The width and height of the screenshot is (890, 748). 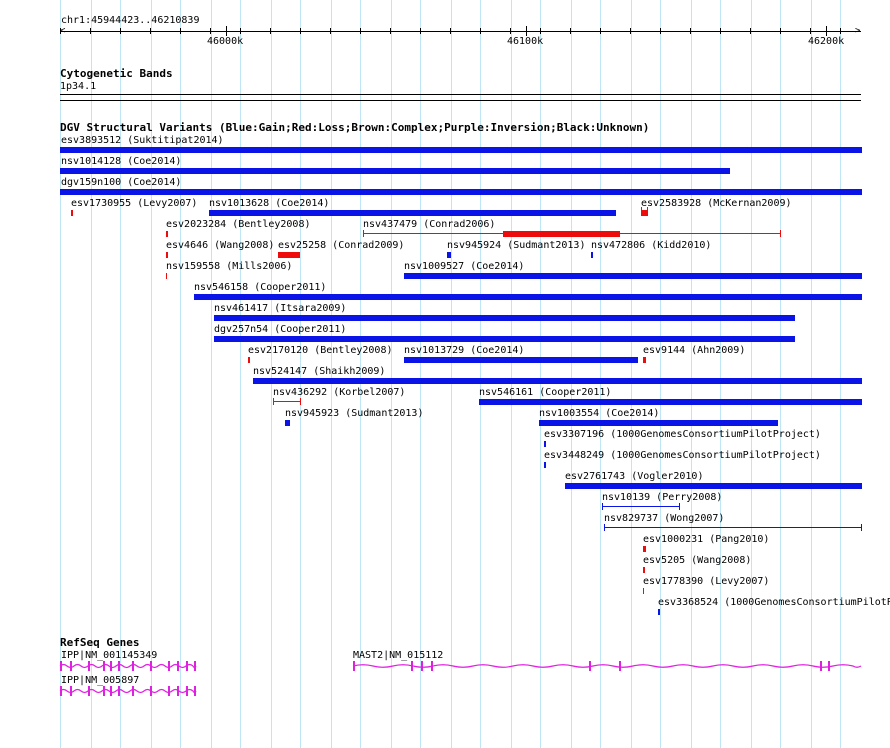 What do you see at coordinates (128, 666) in the screenshot?
I see `gene-ipp-nm-001145349-model` at bounding box center [128, 666].